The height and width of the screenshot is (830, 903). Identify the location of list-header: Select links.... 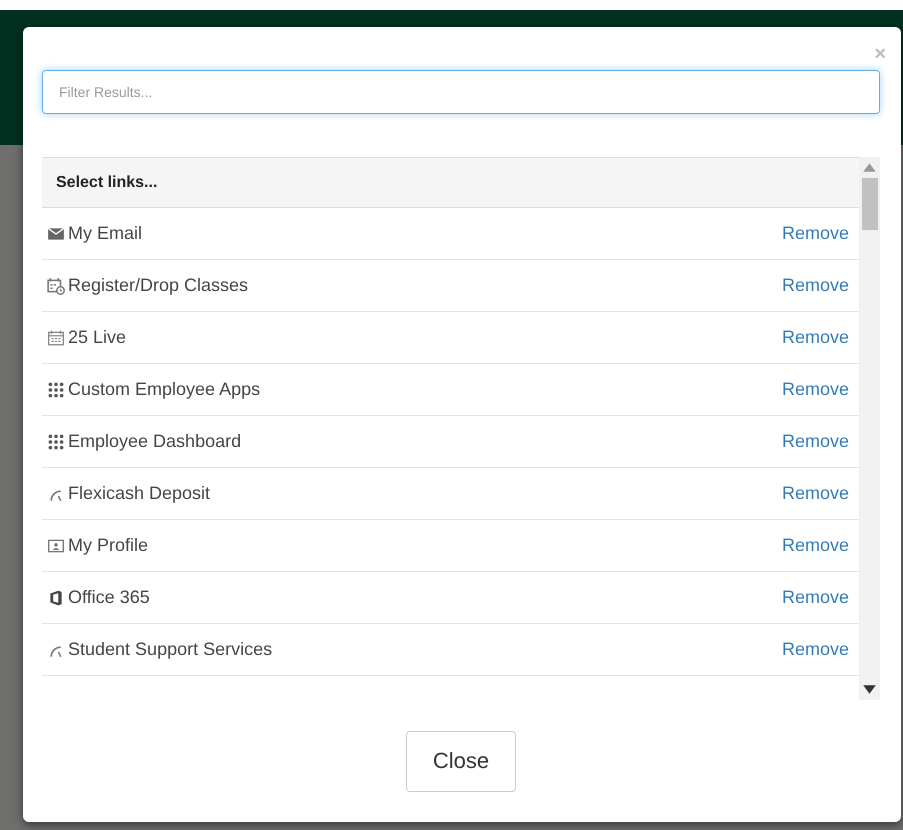
(450, 182).